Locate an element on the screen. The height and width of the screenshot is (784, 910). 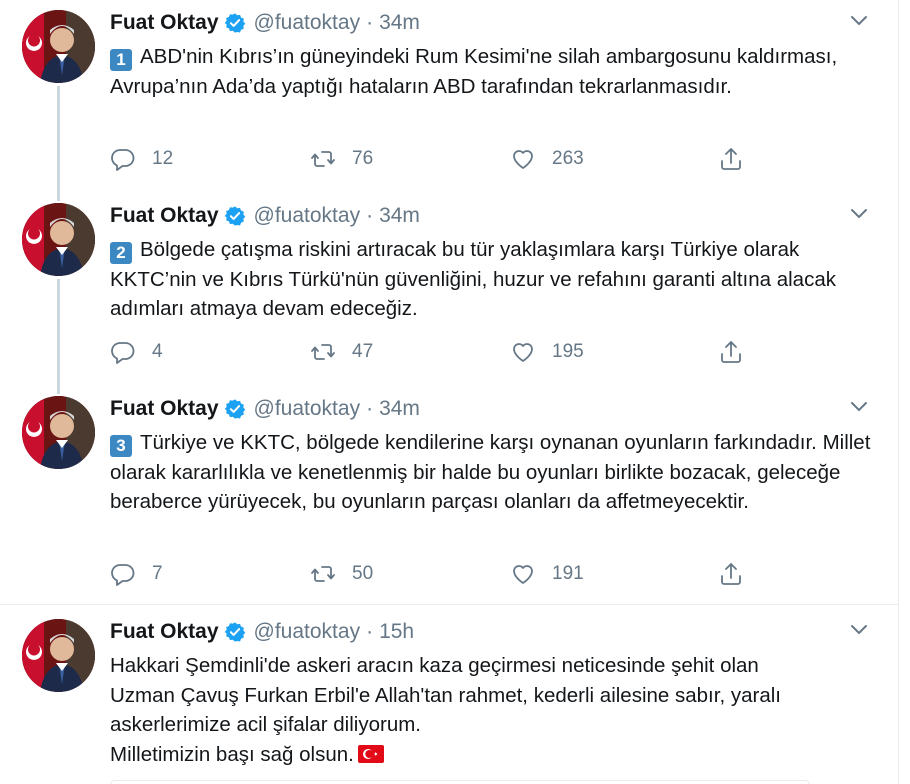
turkey-flag-icon is located at coordinates (370, 752).